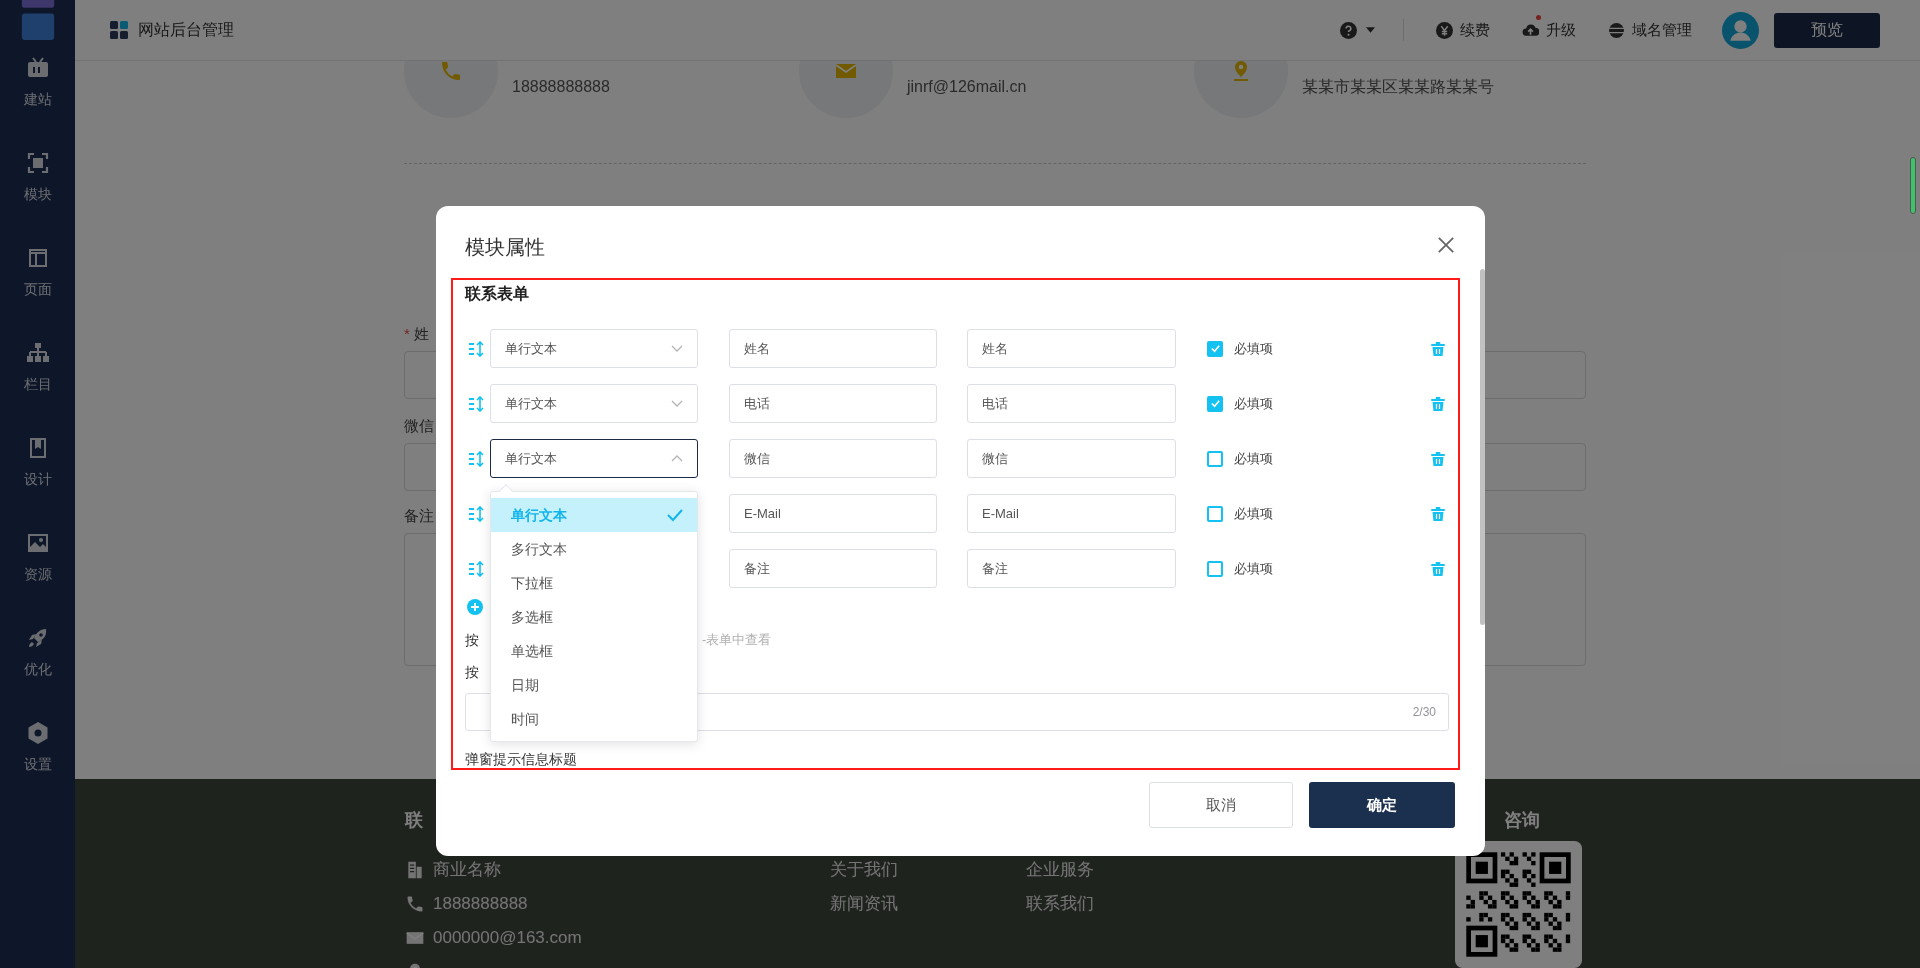 The image size is (1920, 968). I want to click on close-icon, so click(1446, 245).